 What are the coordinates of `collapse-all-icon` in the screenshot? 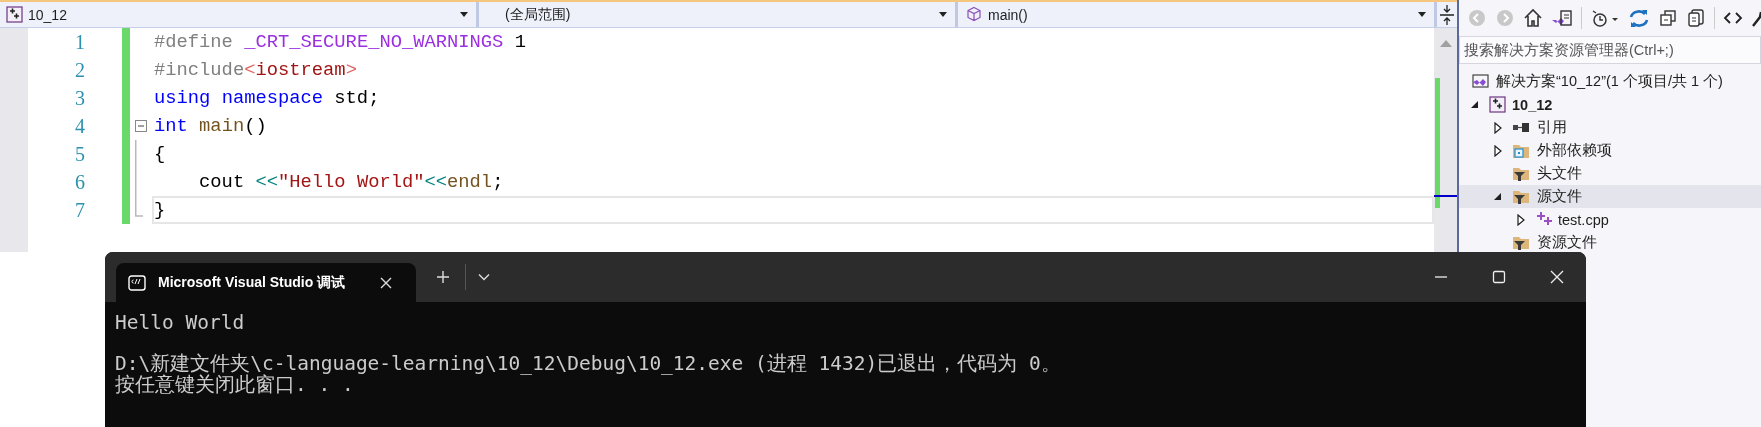 It's located at (1668, 18).